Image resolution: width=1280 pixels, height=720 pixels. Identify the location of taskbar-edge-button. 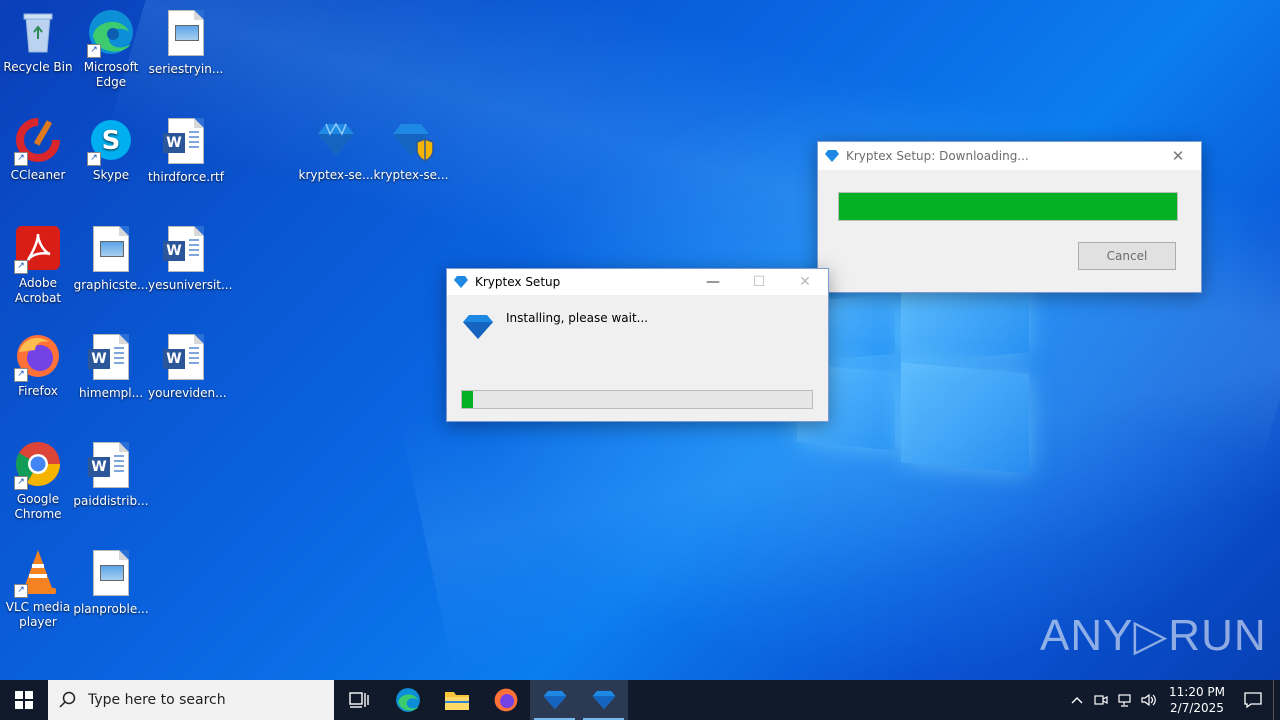
(407, 700).